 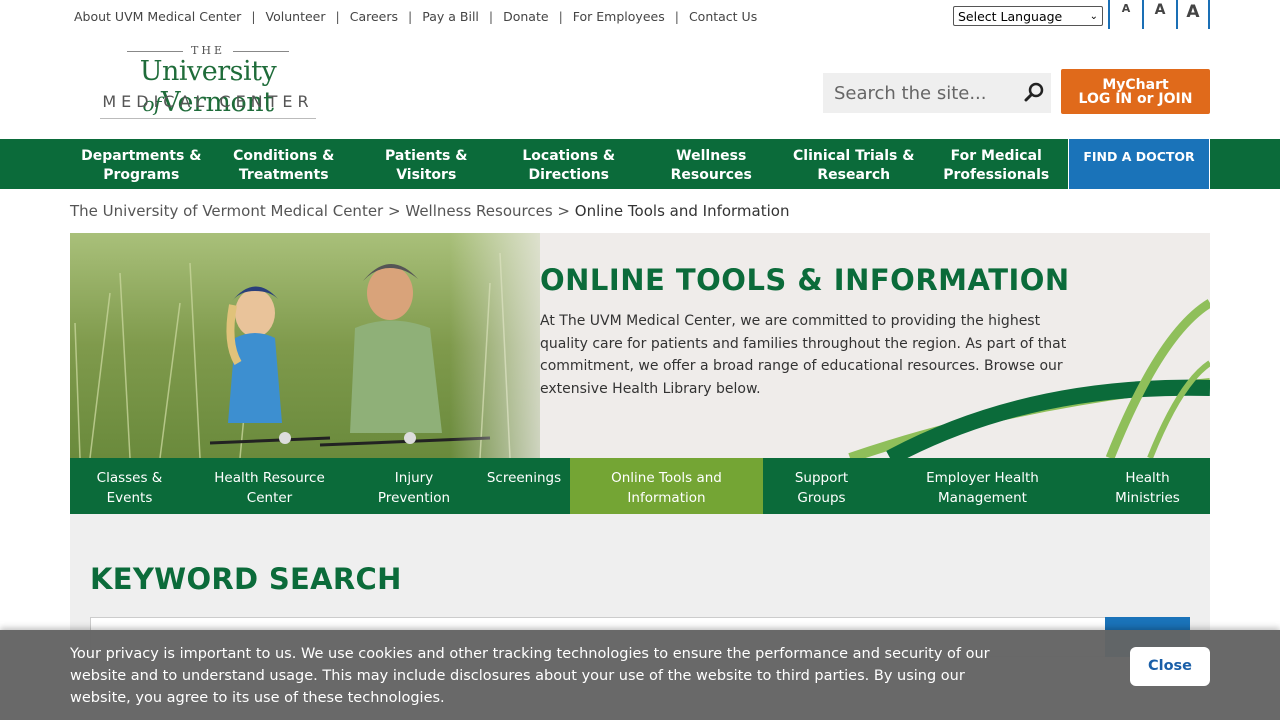 What do you see at coordinates (284, 156) in the screenshot?
I see `nav-label: Conditions &` at bounding box center [284, 156].